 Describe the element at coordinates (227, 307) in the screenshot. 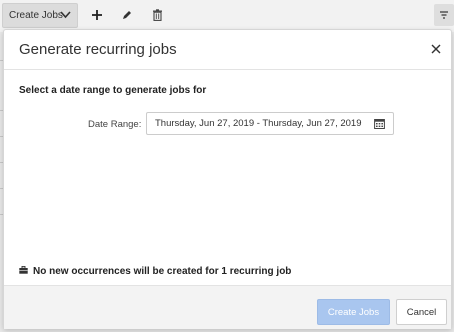

I see `dialog-footer: Create Jobs Cancel` at that location.